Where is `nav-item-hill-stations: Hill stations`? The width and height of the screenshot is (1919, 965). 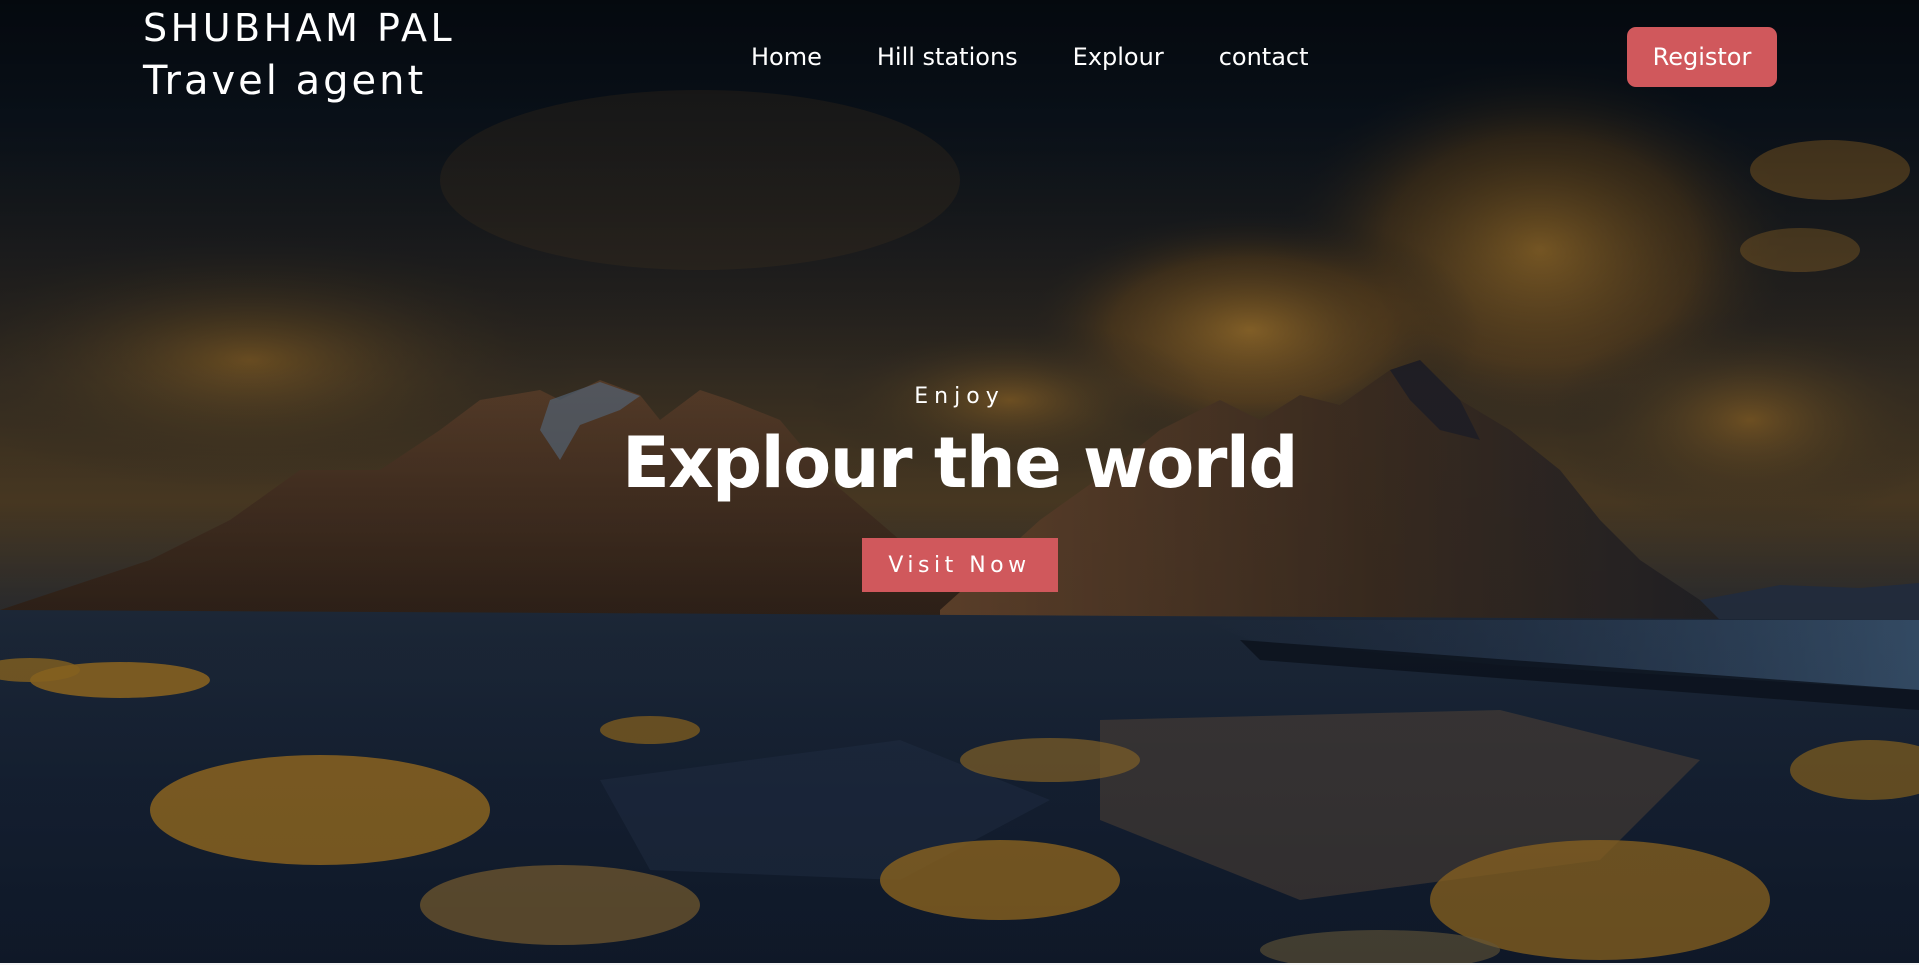
nav-item-hill-stations: Hill stations is located at coordinates (947, 57).